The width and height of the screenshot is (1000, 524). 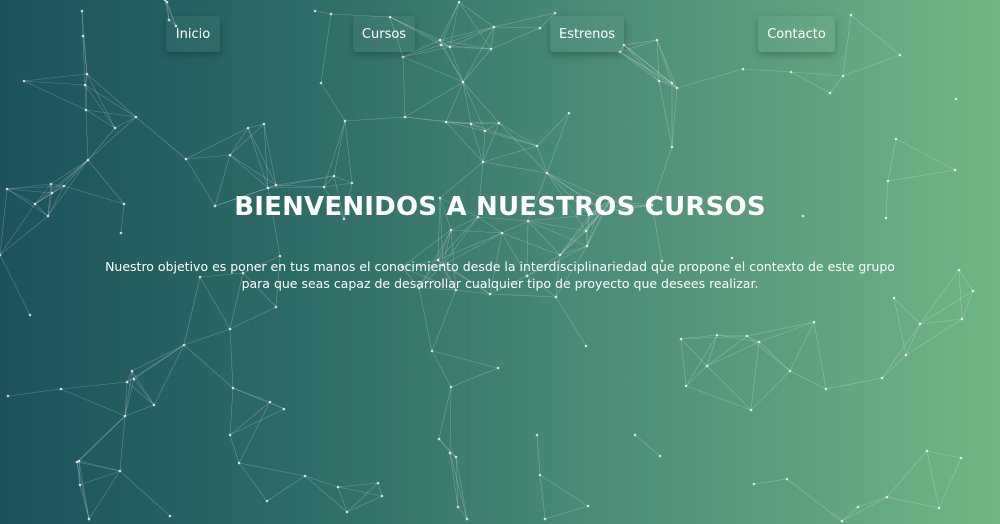 I want to click on hero-title: BIENVENIDOS A NUESTROS CURSOS, so click(x=500, y=207).